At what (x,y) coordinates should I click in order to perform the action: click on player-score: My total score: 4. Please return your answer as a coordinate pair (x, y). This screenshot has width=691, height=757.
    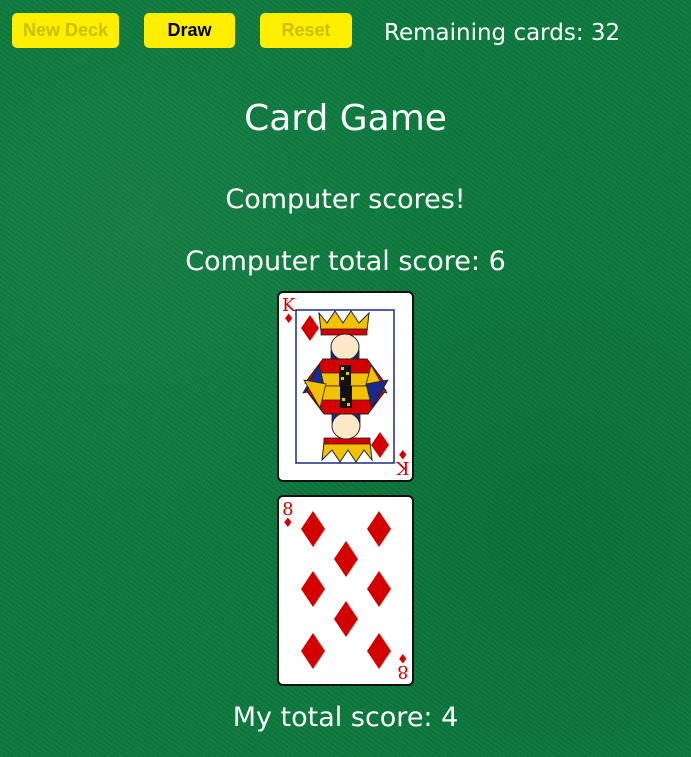
    Looking at the image, I should click on (345, 717).